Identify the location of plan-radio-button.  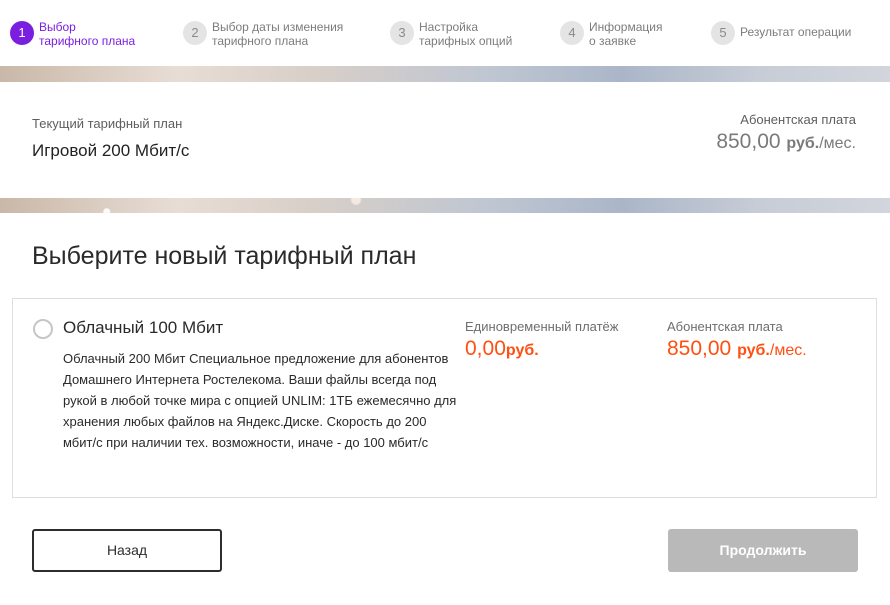
(43, 329).